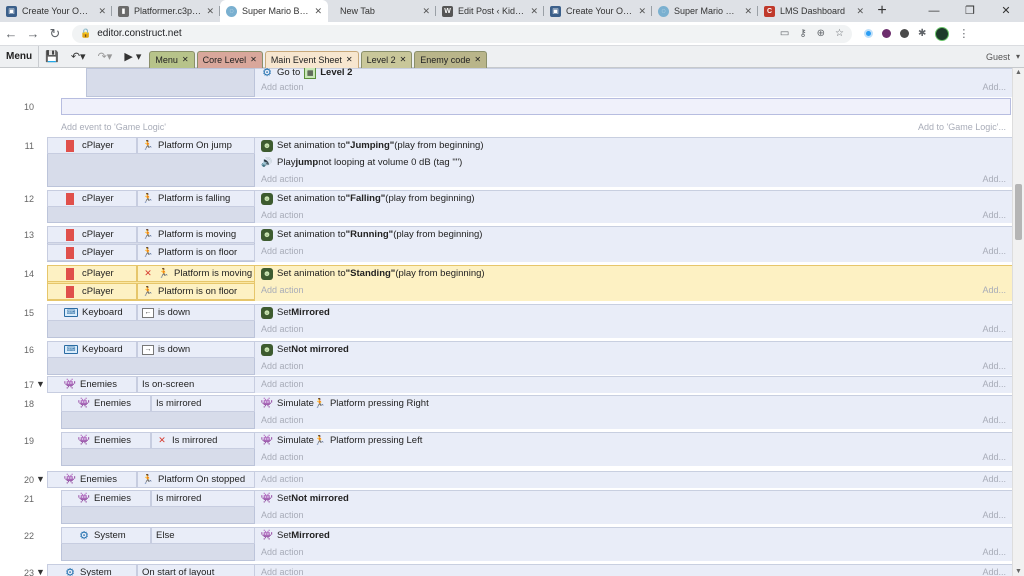 The height and width of the screenshot is (576, 1024). I want to click on undo-icon: ↶▾, so click(78, 56).